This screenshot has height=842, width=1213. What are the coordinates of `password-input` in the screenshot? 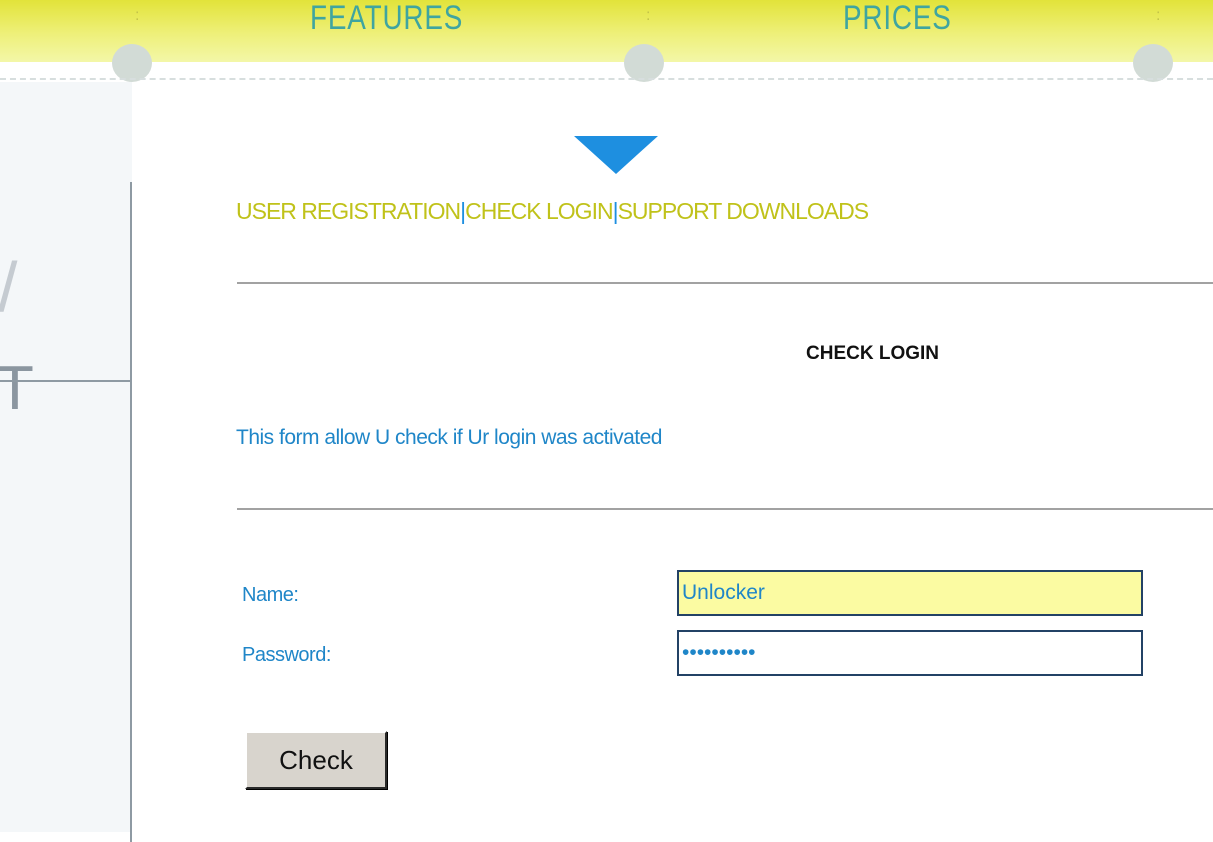 It's located at (910, 653).